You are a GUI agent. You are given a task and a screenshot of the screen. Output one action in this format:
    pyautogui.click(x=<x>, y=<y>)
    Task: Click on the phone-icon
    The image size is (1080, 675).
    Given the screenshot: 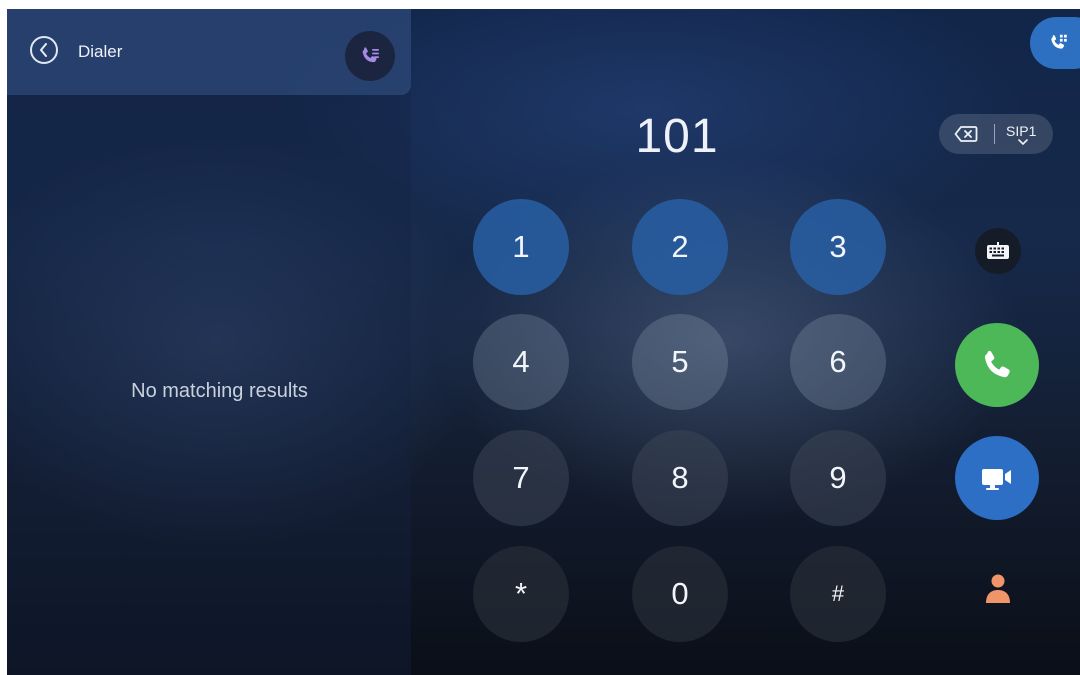 What is the action you would take?
    pyautogui.click(x=997, y=364)
    